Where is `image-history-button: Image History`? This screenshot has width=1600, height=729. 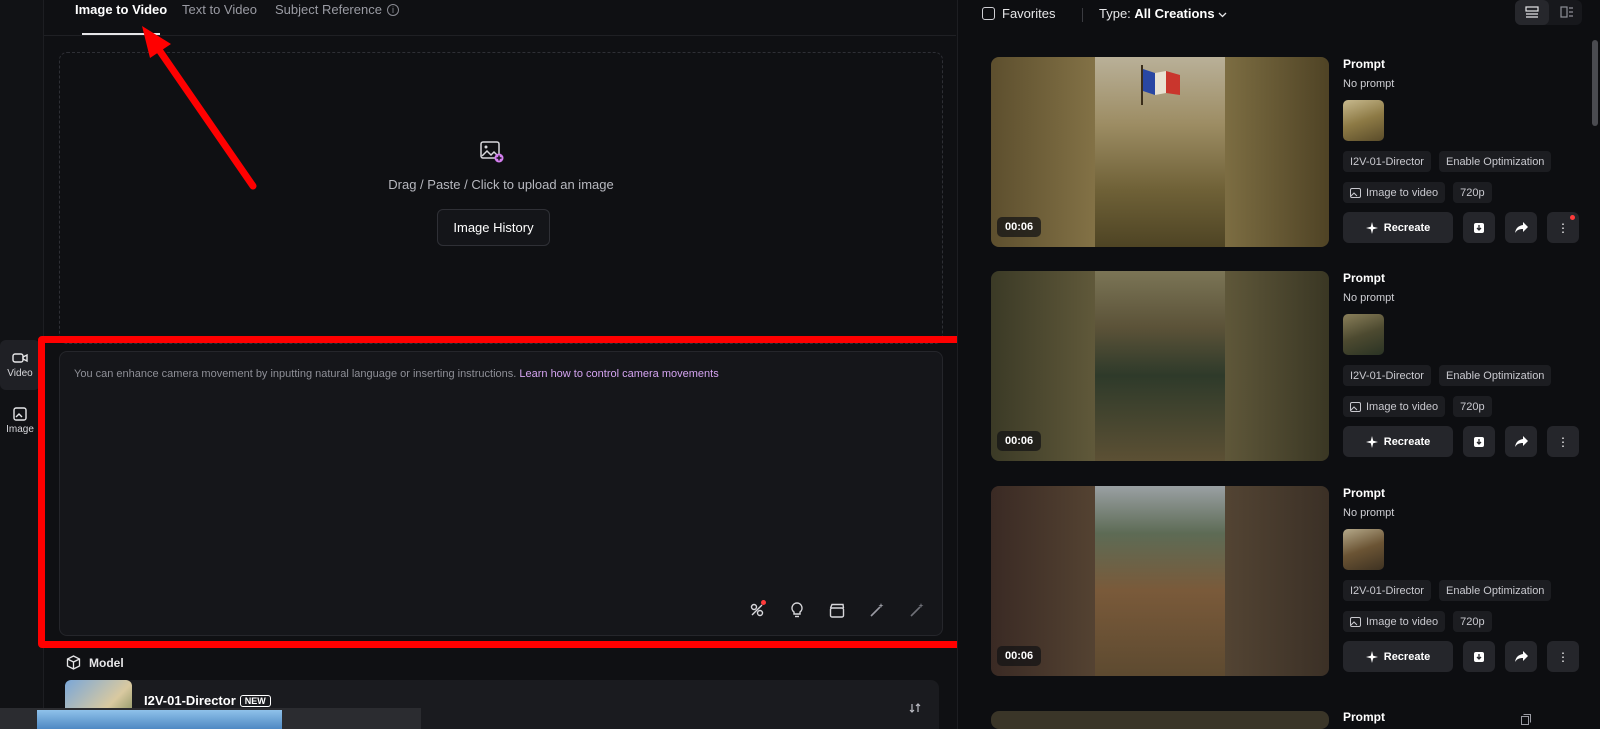 image-history-button: Image History is located at coordinates (493, 227).